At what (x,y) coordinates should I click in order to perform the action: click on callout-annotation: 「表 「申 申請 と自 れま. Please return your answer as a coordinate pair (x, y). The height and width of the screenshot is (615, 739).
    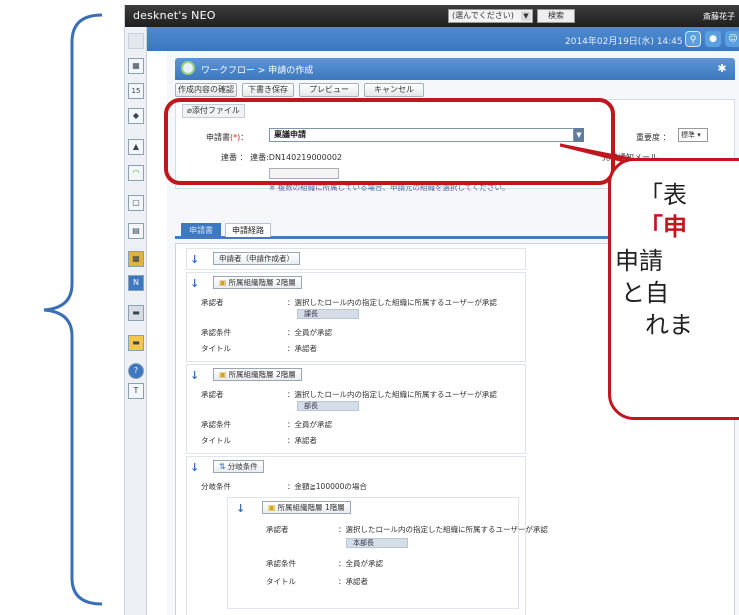
    Looking at the image, I should click on (673, 289).